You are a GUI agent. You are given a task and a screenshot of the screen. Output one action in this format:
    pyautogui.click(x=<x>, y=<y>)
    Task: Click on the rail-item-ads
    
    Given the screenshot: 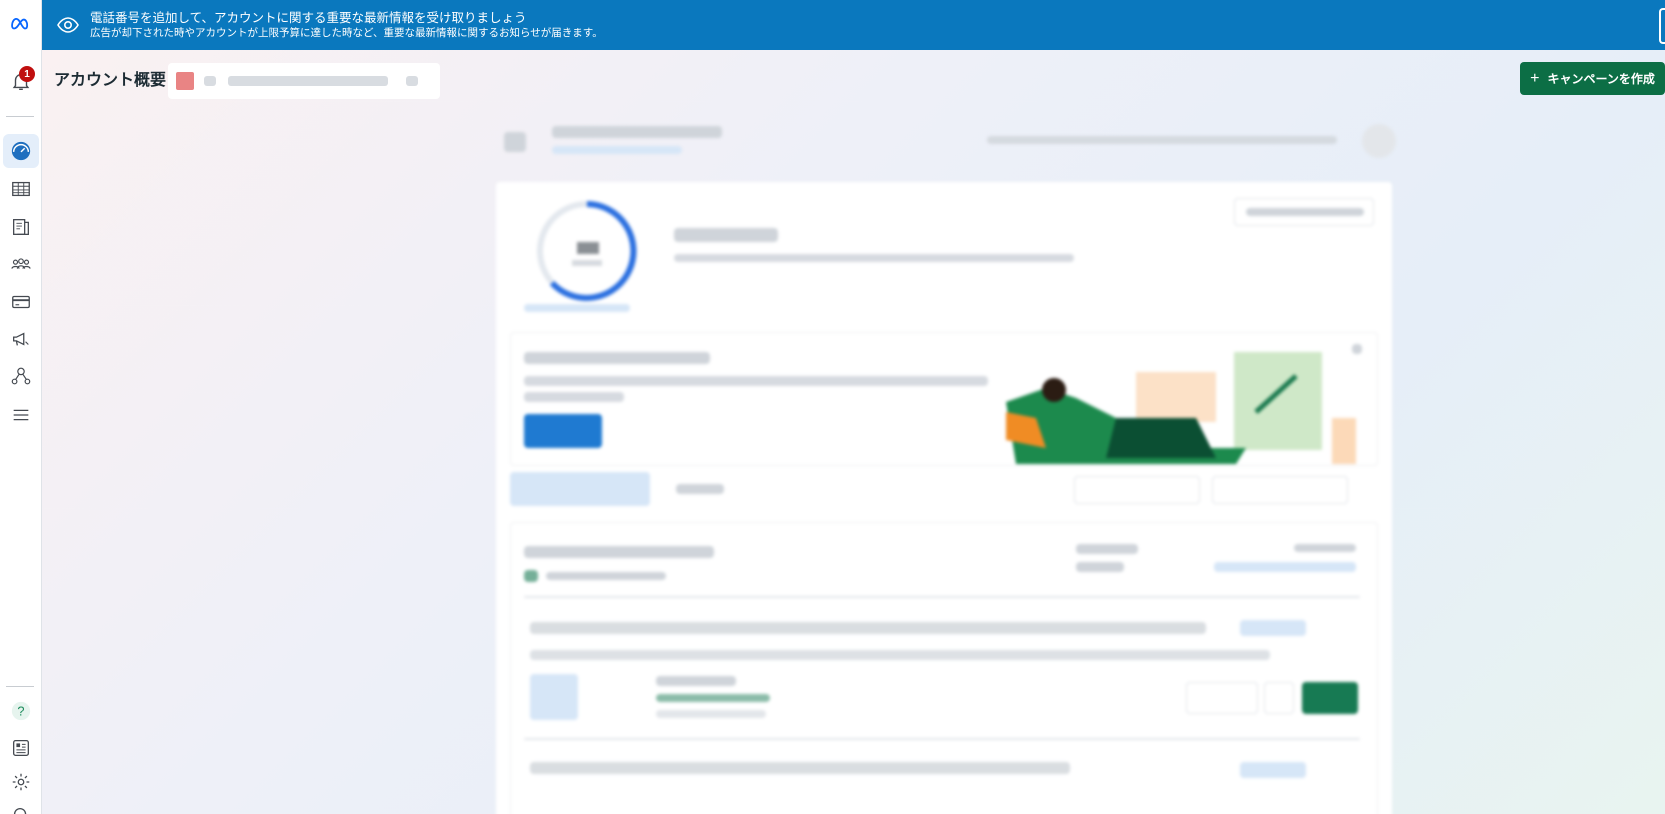 What is the action you would take?
    pyautogui.click(x=21, y=339)
    